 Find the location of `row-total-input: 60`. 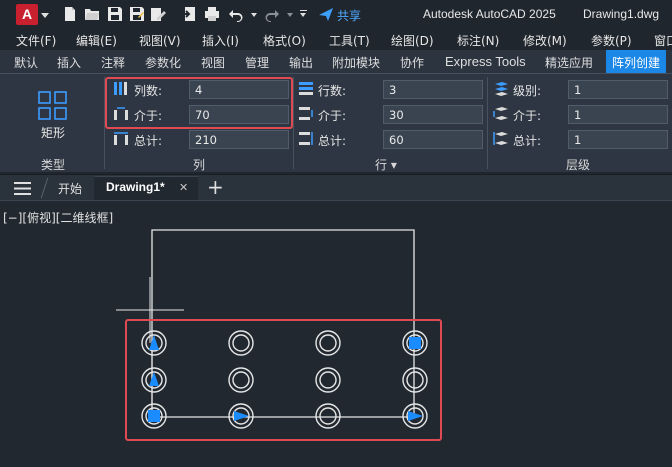

row-total-input: 60 is located at coordinates (433, 139).